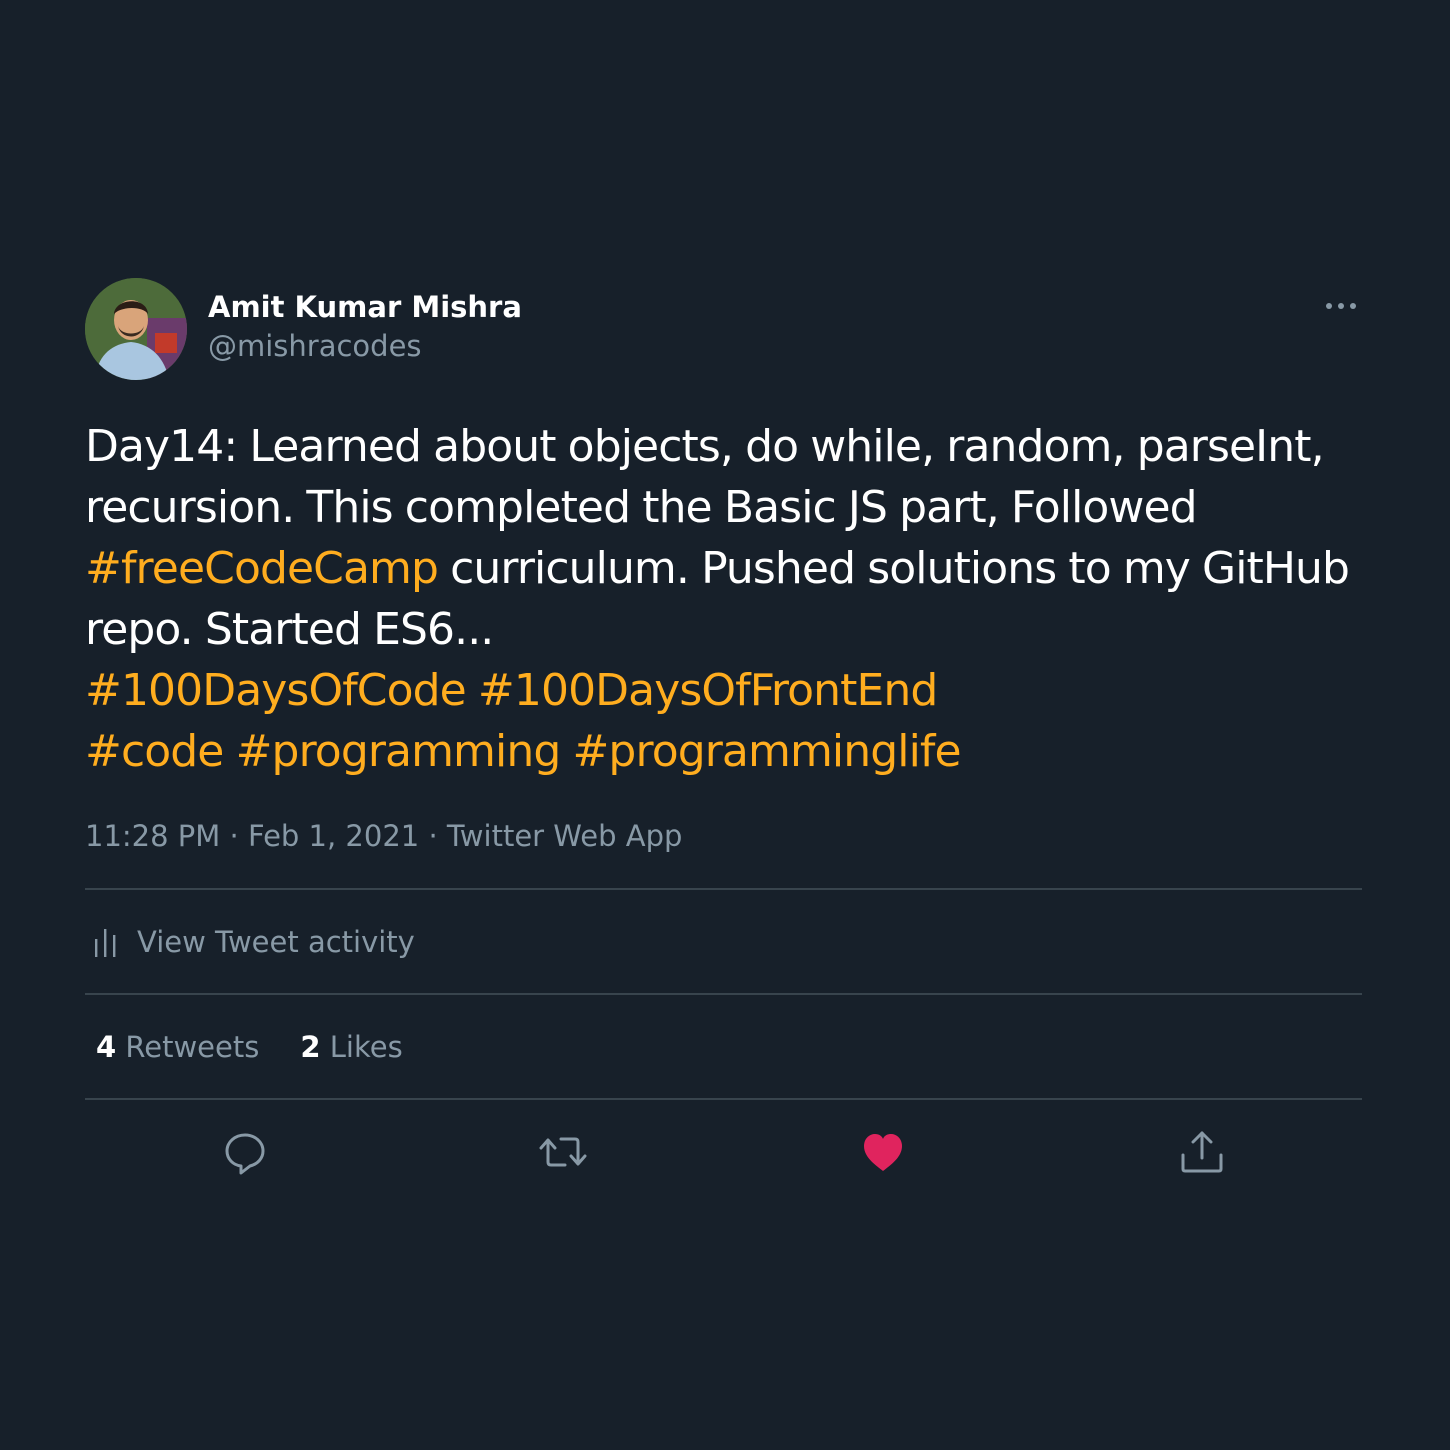  I want to click on tweet-header: Amit Kumar Mishra @mishracodes, so click(723, 329).